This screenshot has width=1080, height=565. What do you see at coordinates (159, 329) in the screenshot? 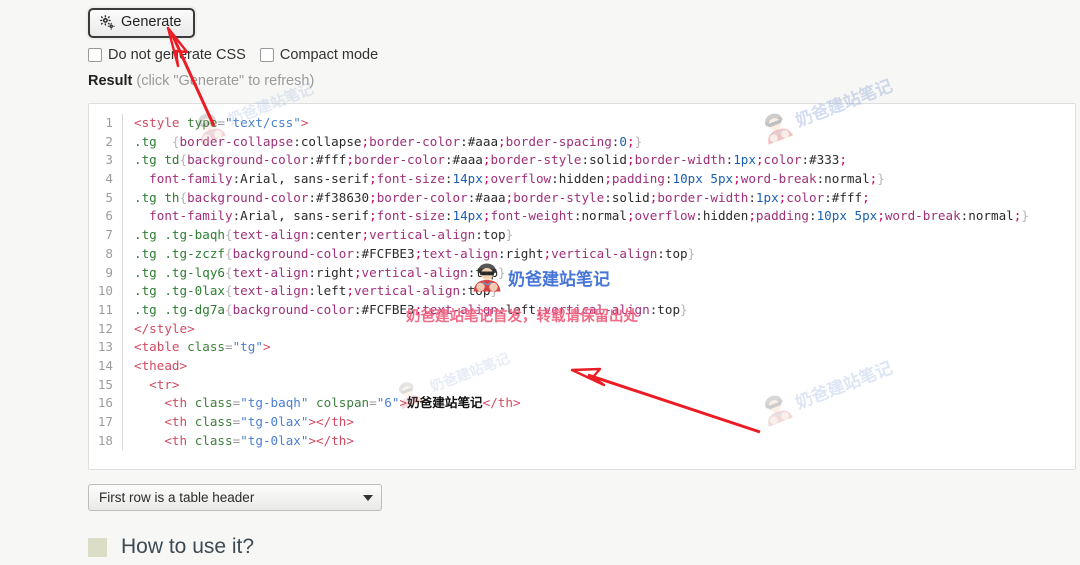
I see `code-line-content: </style>` at bounding box center [159, 329].